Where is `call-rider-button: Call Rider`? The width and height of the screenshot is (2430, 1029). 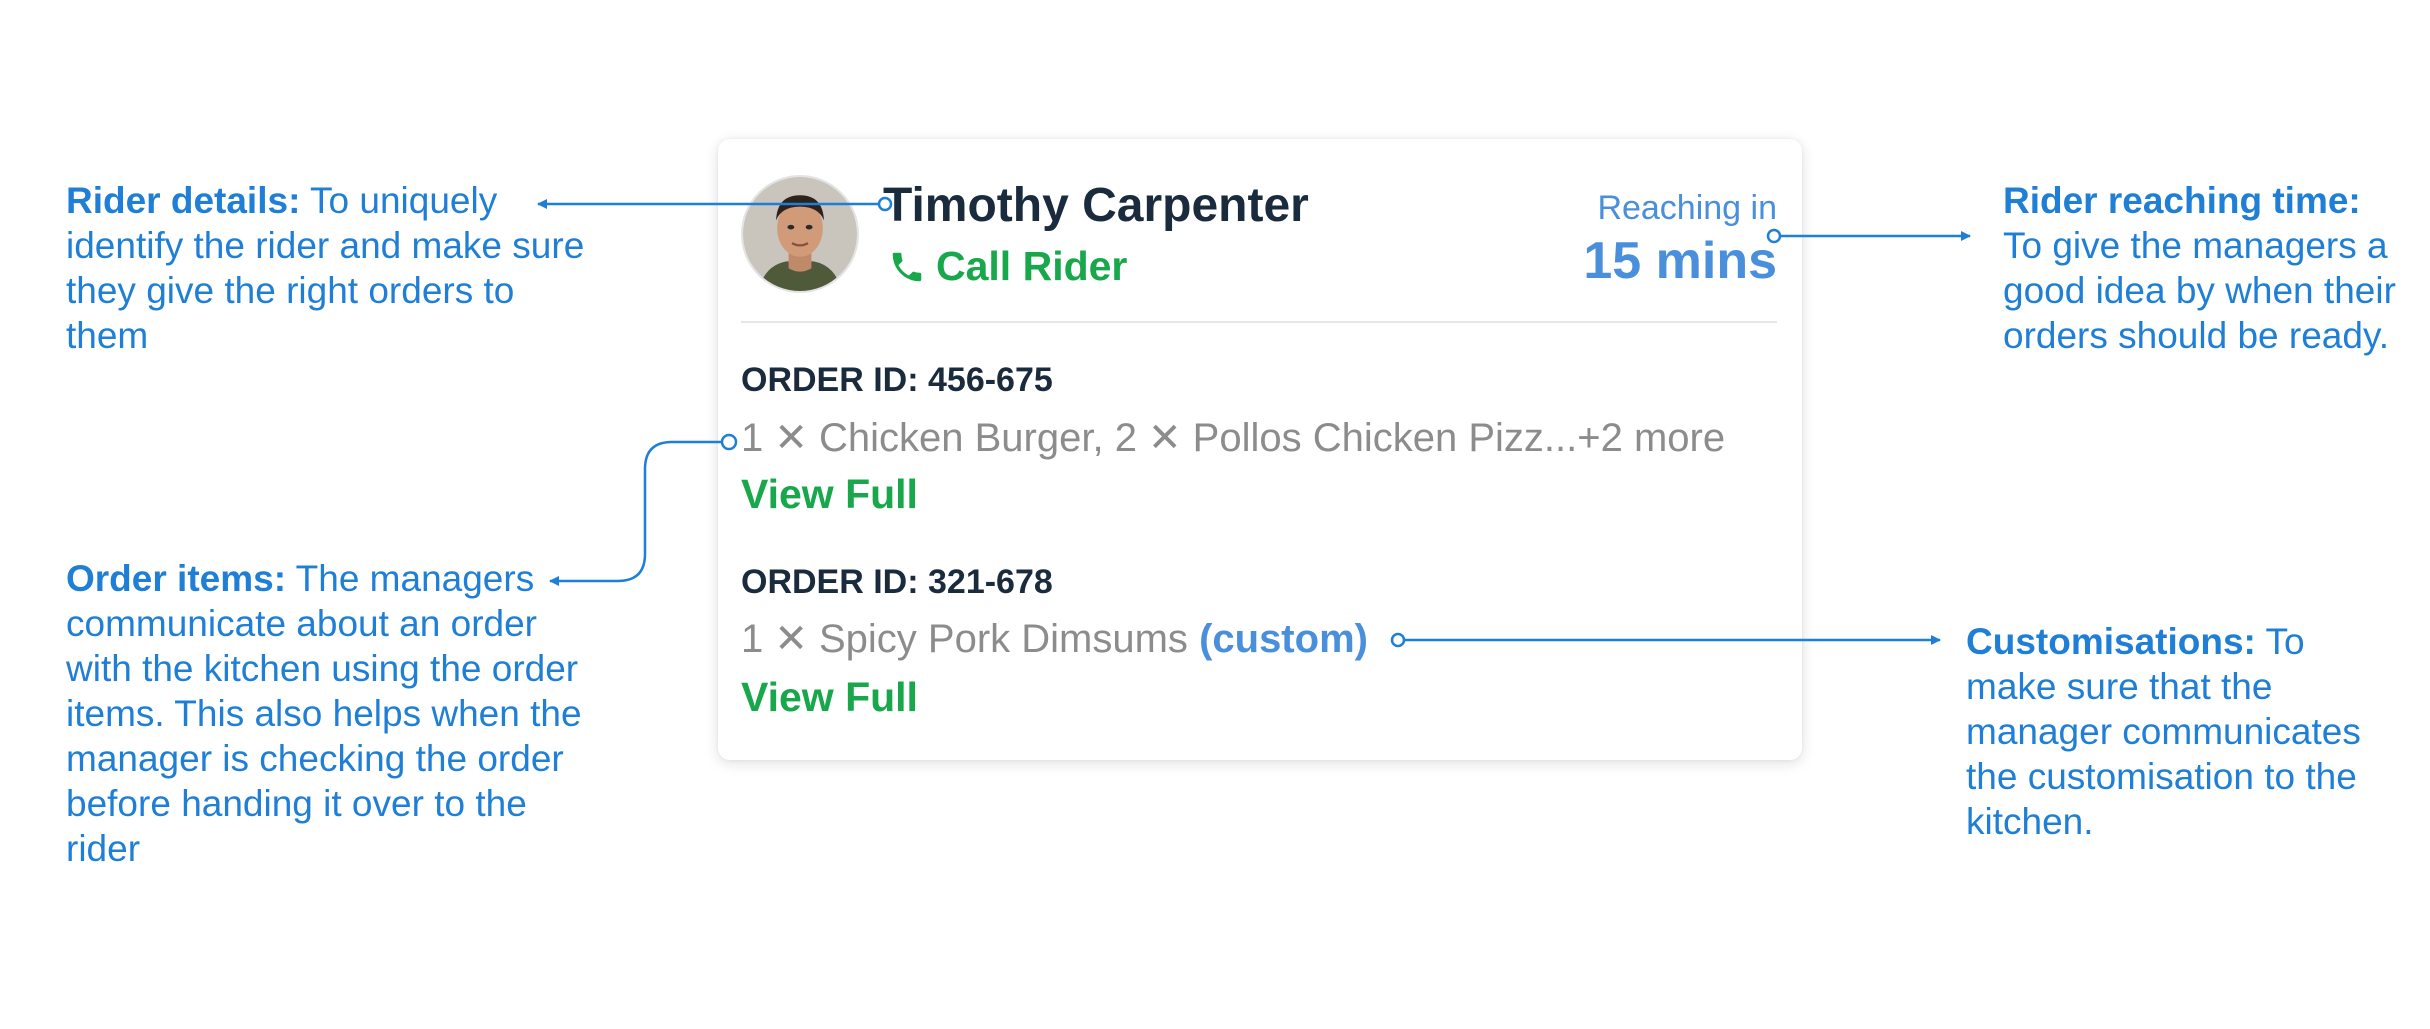
call-rider-button: Call Rider is located at coordinates (1007, 266).